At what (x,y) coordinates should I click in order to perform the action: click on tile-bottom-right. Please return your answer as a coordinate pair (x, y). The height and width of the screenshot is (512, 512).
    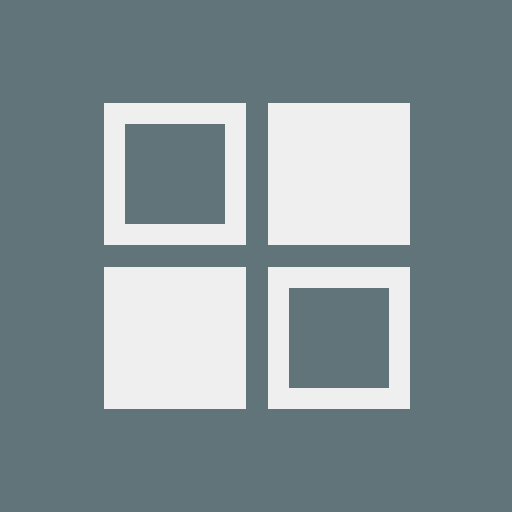
    Looking at the image, I should click on (339, 338).